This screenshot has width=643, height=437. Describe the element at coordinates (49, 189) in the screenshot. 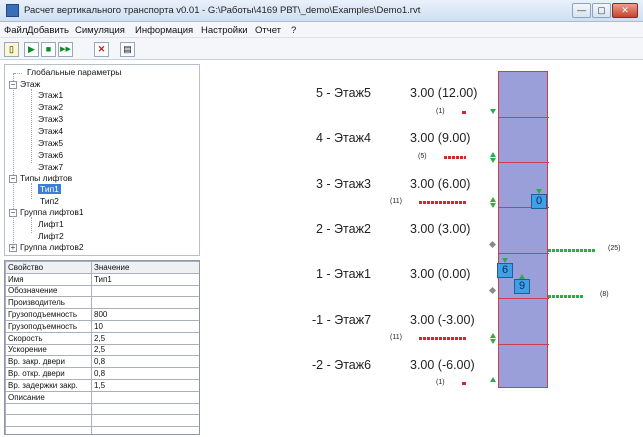

I see `tree-item-type-selected: Тип1` at that location.